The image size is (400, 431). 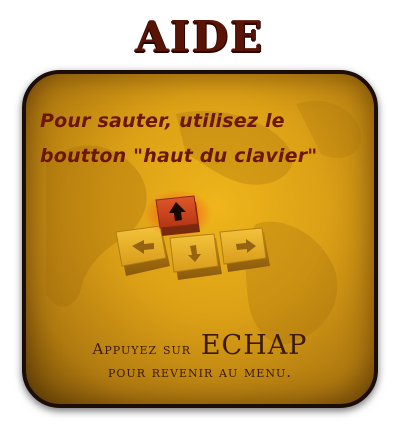 I want to click on footer-hint: Appuyez sur ECHAP pour revenir au menu., so click(x=200, y=355).